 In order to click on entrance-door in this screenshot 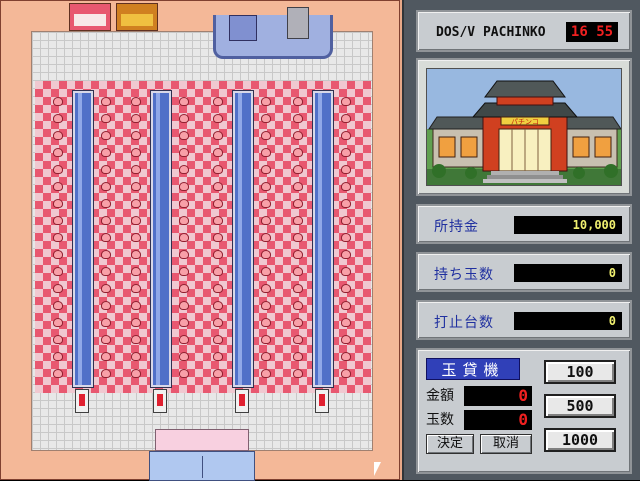, I will do `click(202, 466)`.